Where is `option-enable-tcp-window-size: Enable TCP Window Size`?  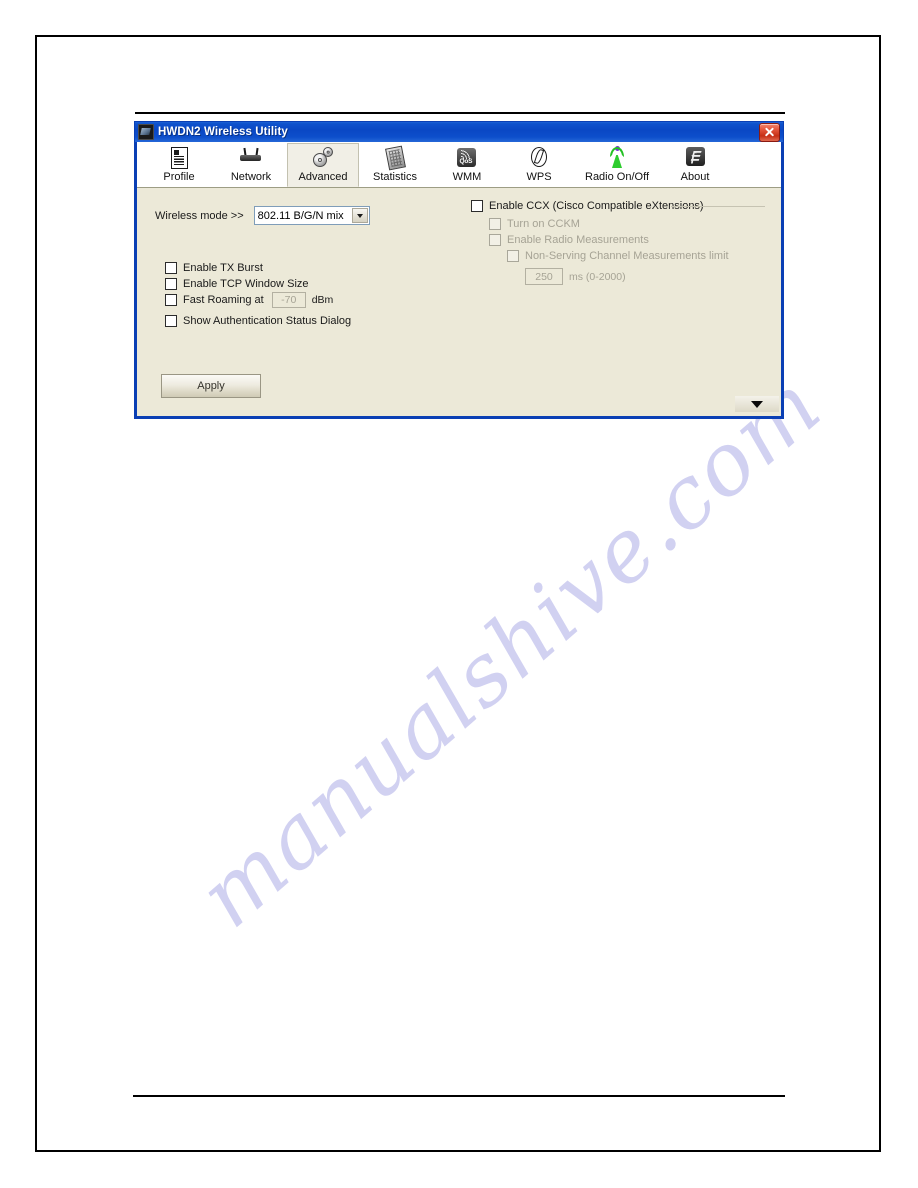 option-enable-tcp-window-size: Enable TCP Window Size is located at coordinates (258, 284).